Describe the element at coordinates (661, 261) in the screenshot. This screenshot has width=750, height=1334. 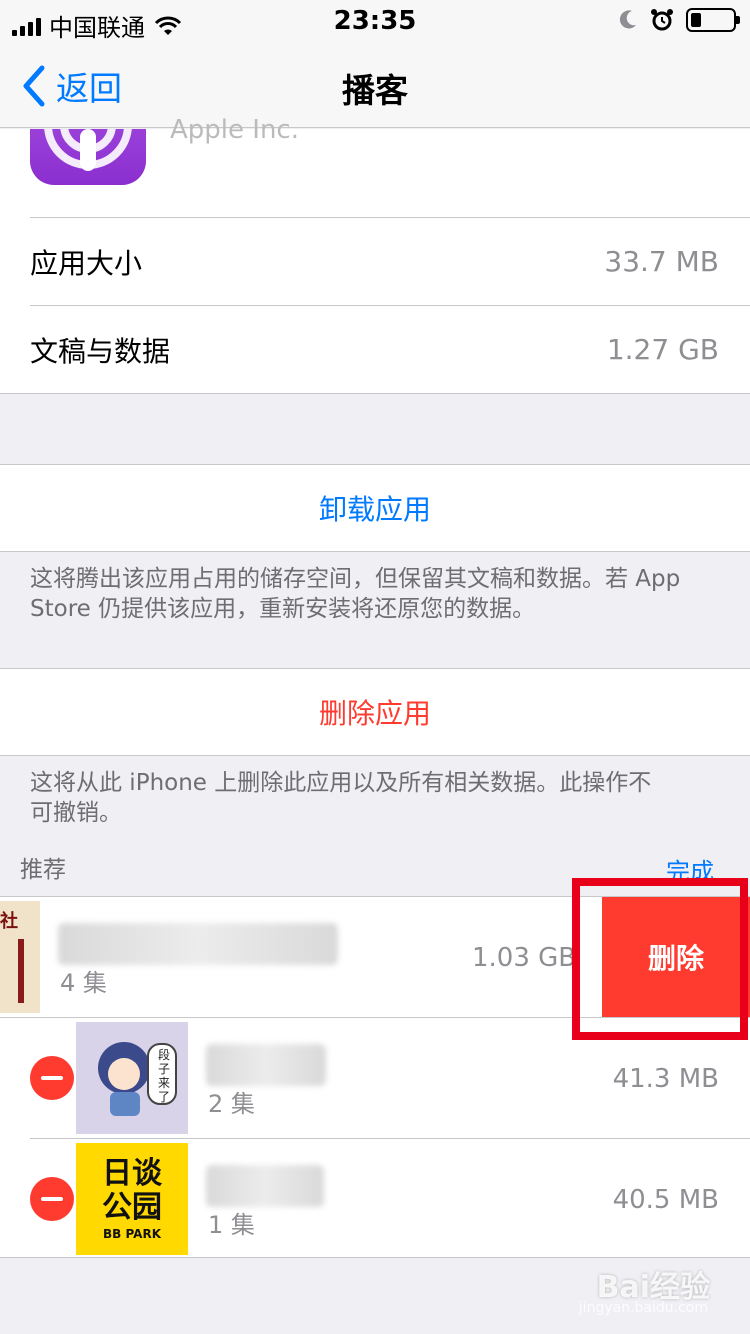
I see `app-size-value: 33.7 MB` at that location.